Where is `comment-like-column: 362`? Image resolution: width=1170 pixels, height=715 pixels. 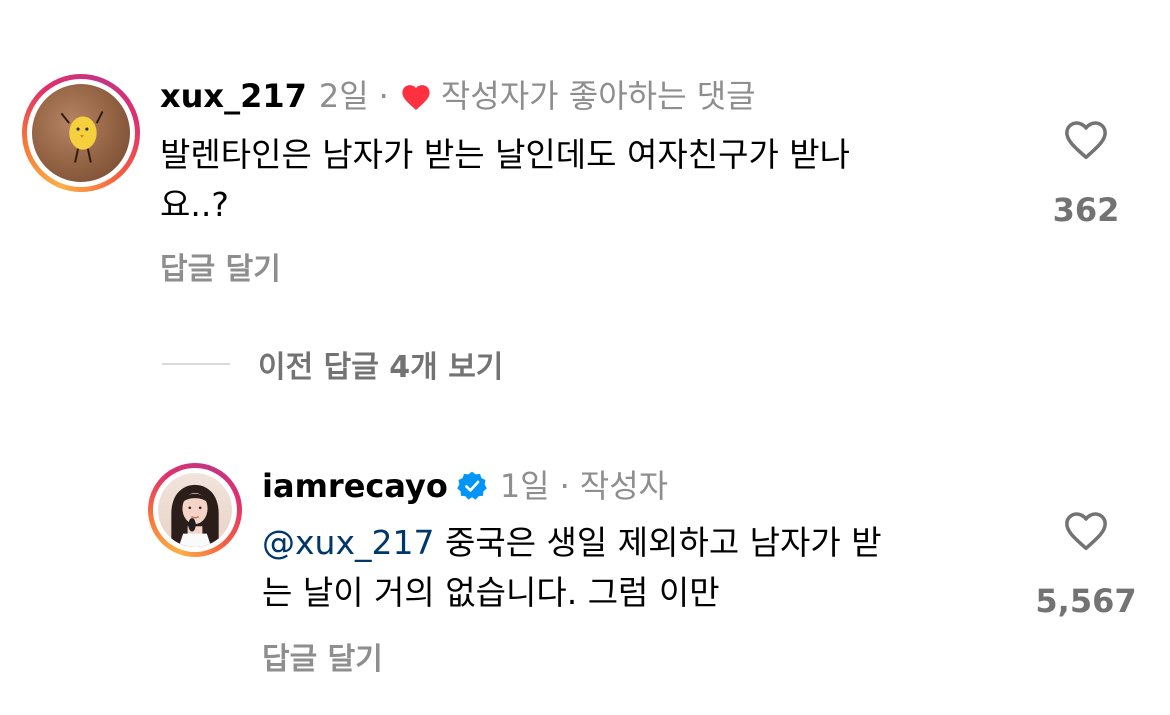 comment-like-column: 362 is located at coordinates (1086, 172).